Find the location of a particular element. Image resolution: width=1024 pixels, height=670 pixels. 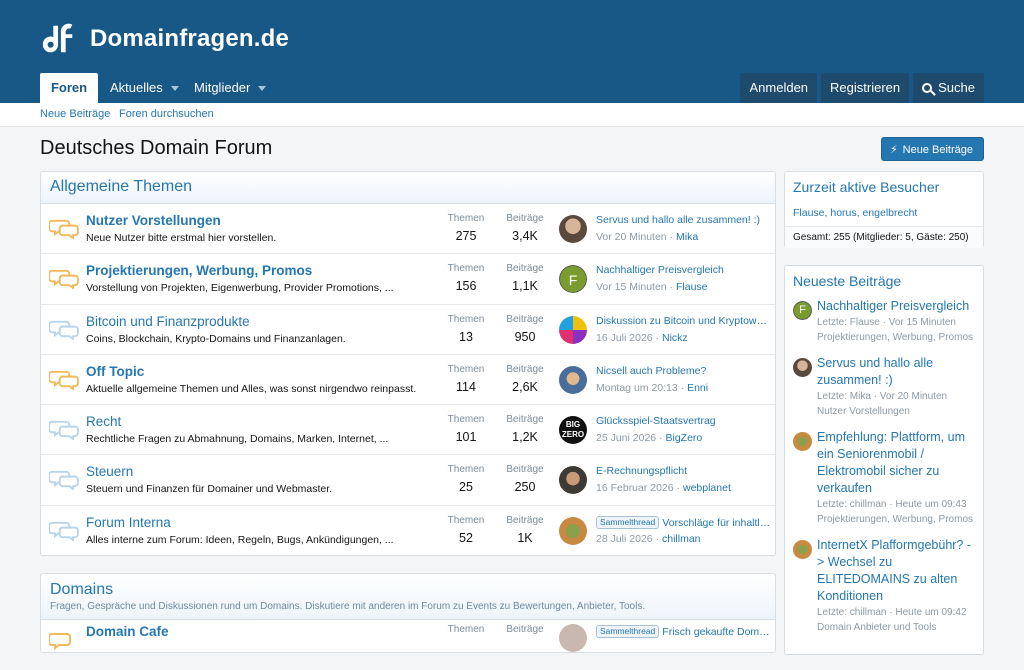

online-user: Flause is located at coordinates (809, 213).